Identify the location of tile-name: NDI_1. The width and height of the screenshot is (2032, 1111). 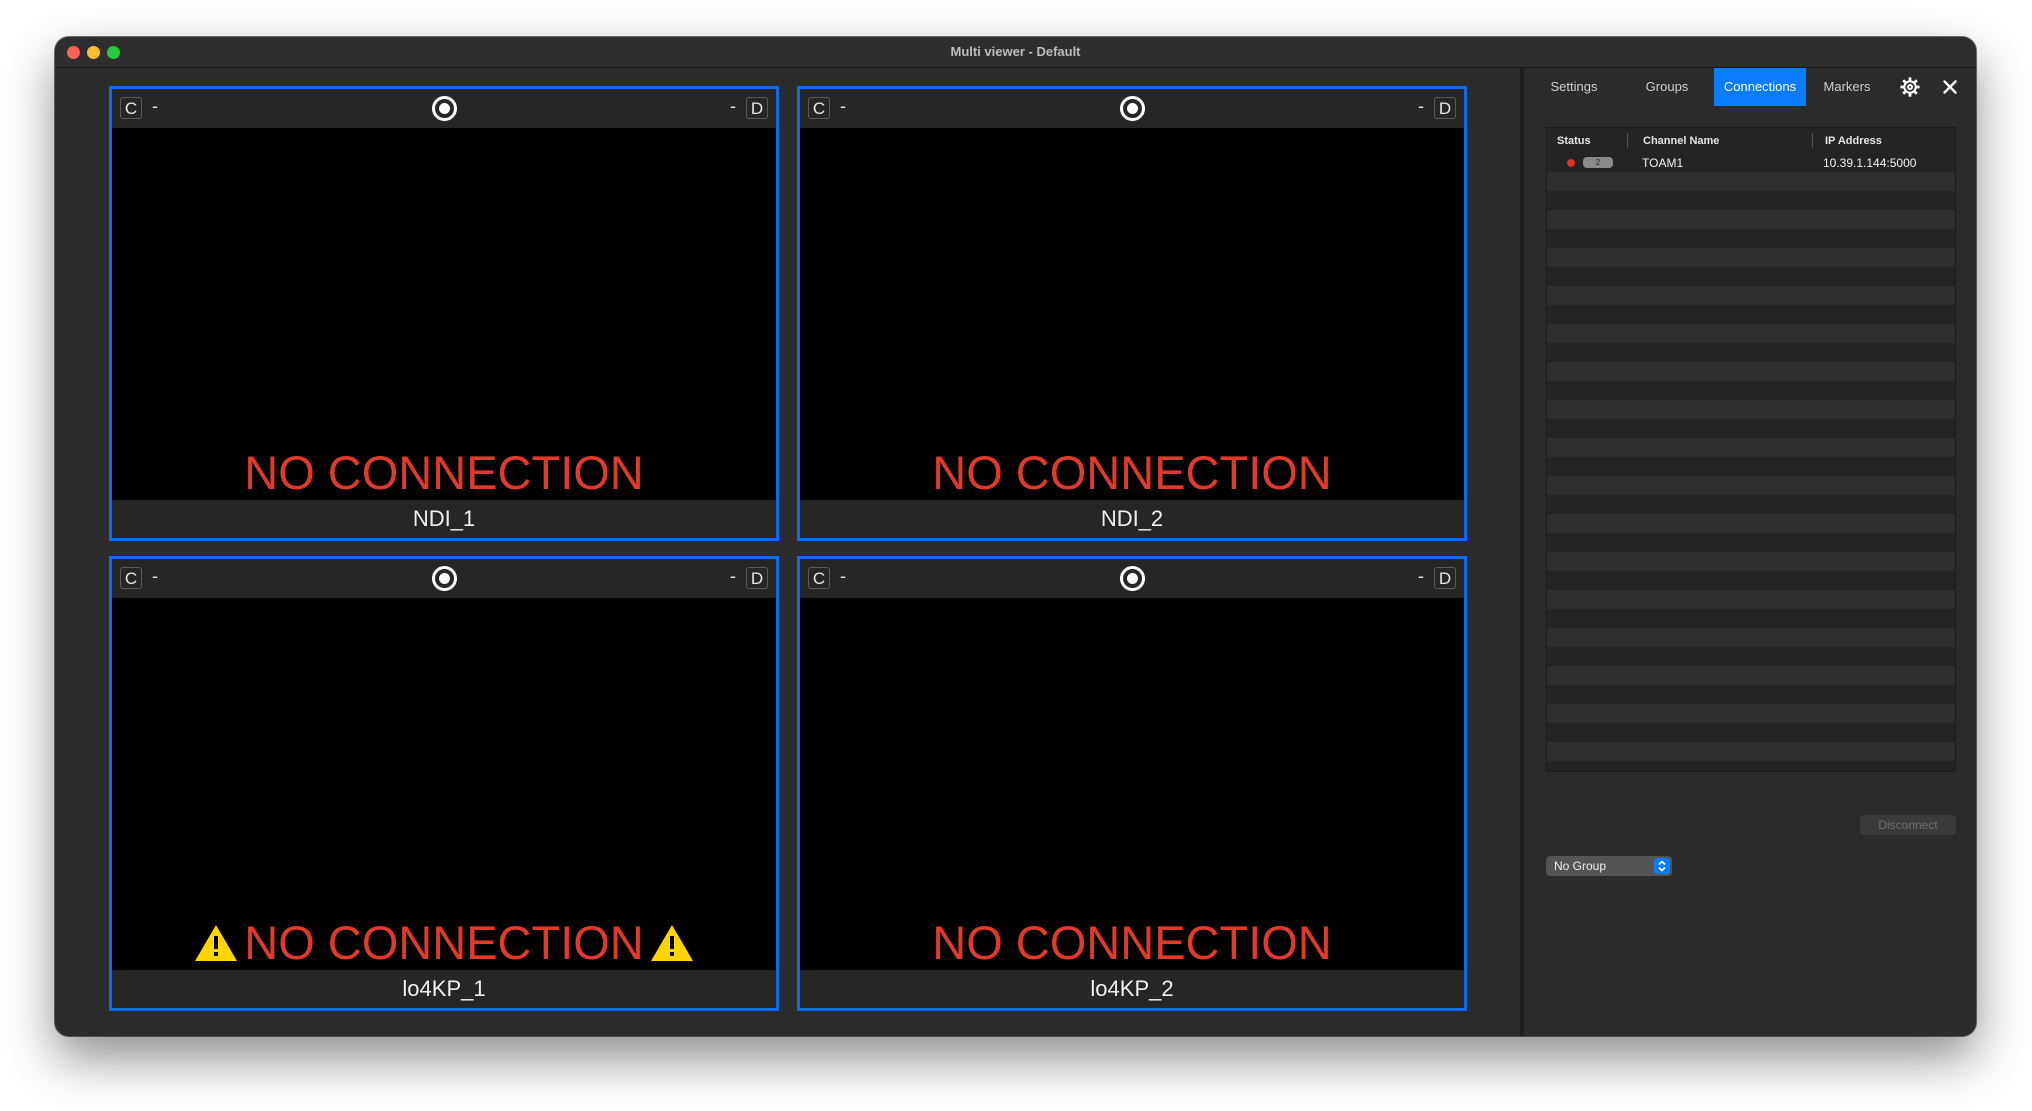
(444, 519).